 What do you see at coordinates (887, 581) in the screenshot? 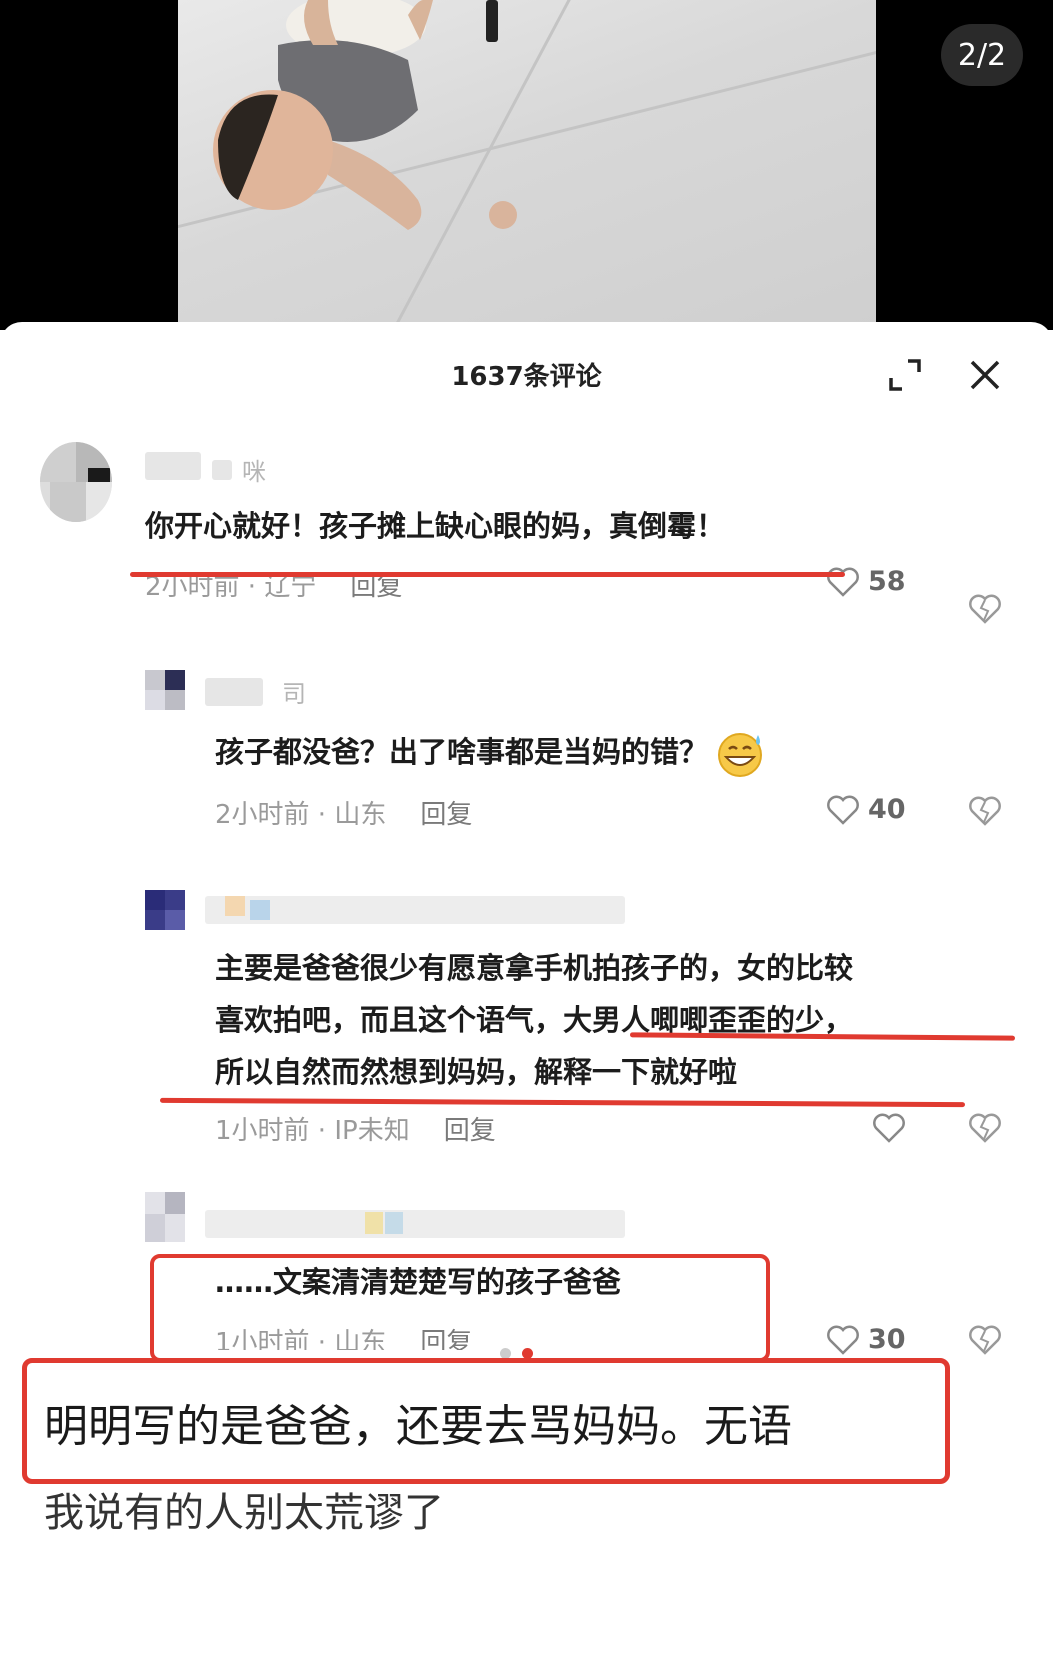
I see `like-count: 58` at bounding box center [887, 581].